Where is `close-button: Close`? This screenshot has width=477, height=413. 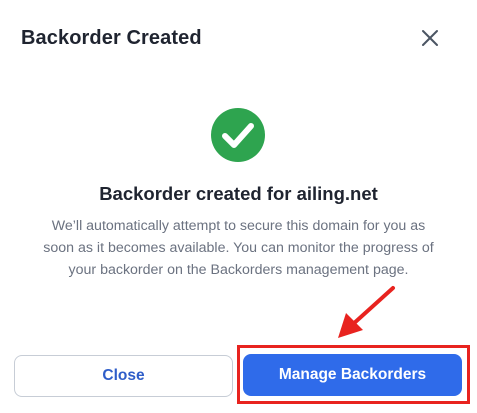
close-button: Close is located at coordinates (123, 376).